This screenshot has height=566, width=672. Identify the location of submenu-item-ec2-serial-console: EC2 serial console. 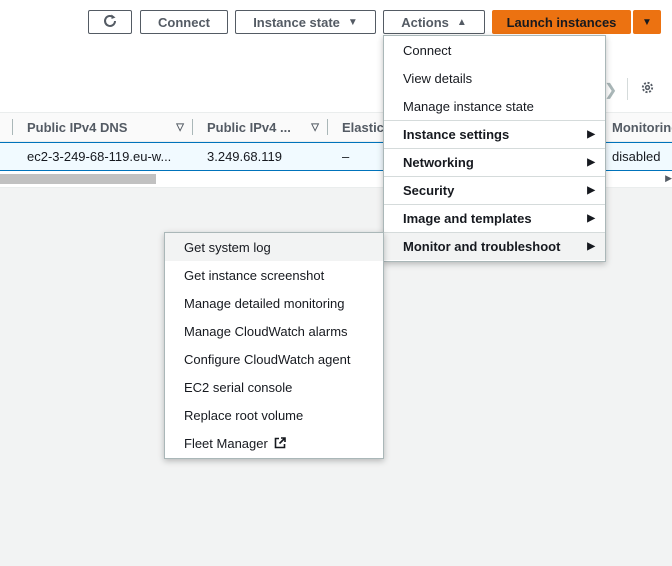
(274, 387).